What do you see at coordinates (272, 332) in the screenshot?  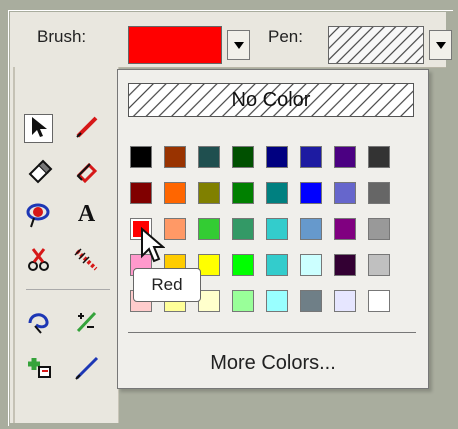 I see `popup-separator` at bounding box center [272, 332].